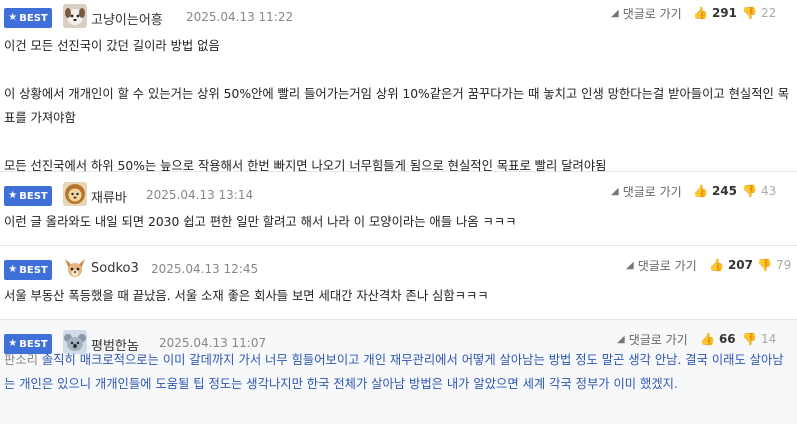 This screenshot has width=797, height=424. Describe the element at coordinates (240, 17) in the screenshot. I see `comment-date: 2025.04.13 11:22` at that location.